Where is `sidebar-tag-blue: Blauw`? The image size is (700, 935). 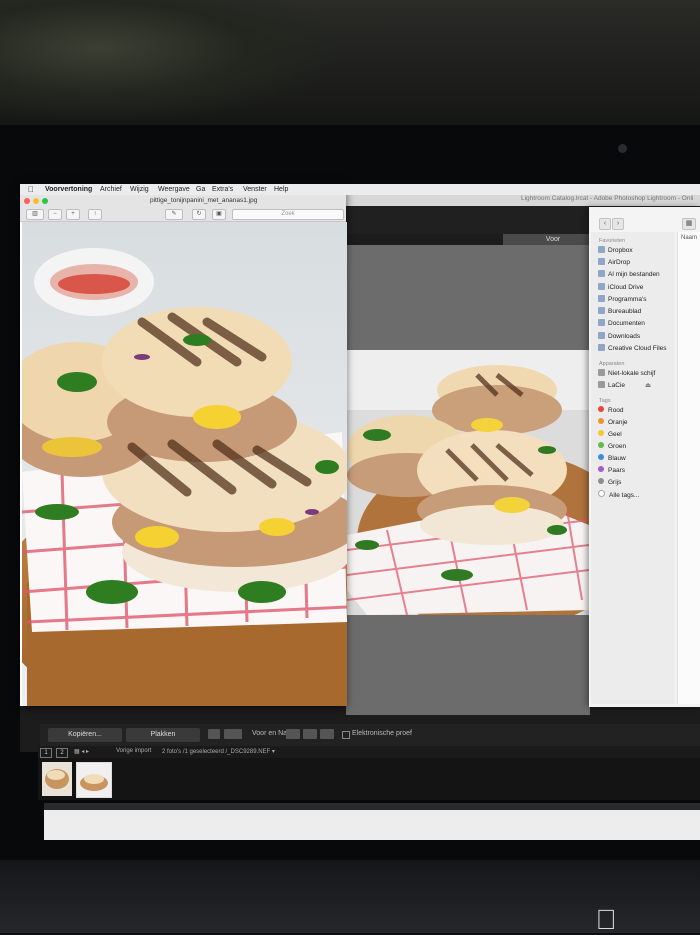
sidebar-tag-blue: Blauw is located at coordinates (612, 459).